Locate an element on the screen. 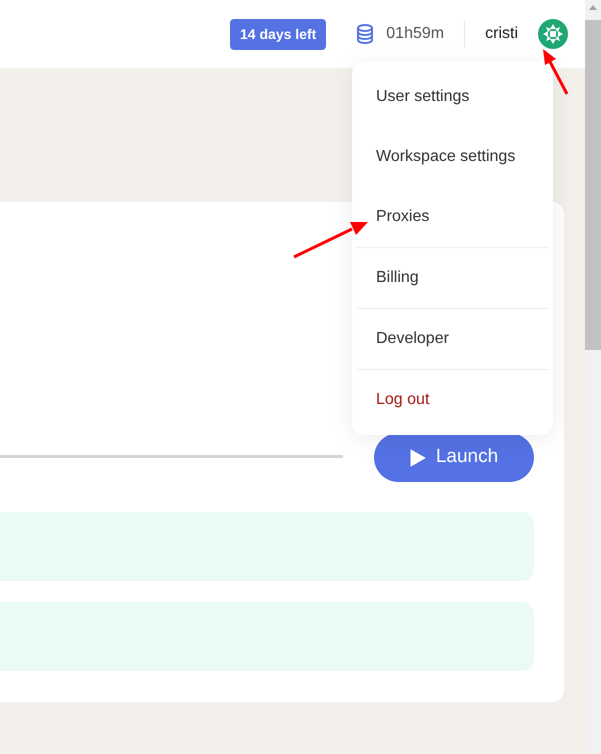 The height and width of the screenshot is (754, 601). menu-item: User settings is located at coordinates (452, 97).